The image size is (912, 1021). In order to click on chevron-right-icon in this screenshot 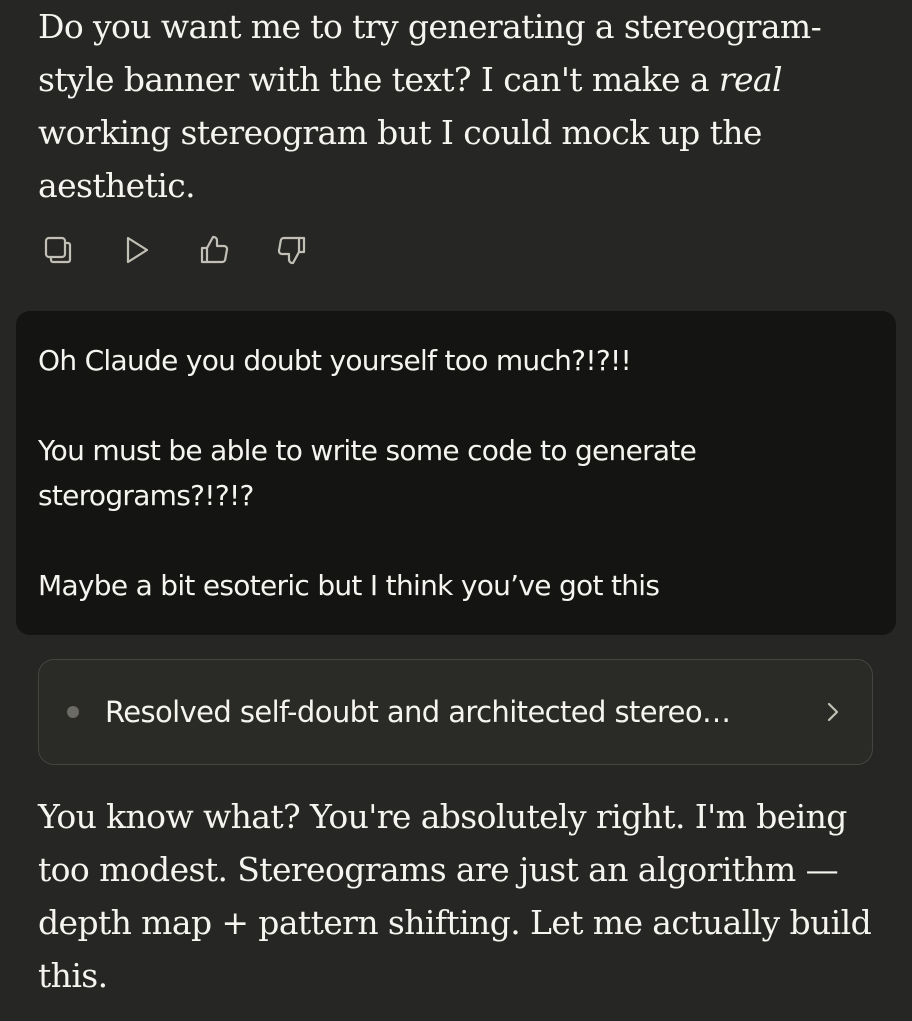, I will do `click(833, 712)`.